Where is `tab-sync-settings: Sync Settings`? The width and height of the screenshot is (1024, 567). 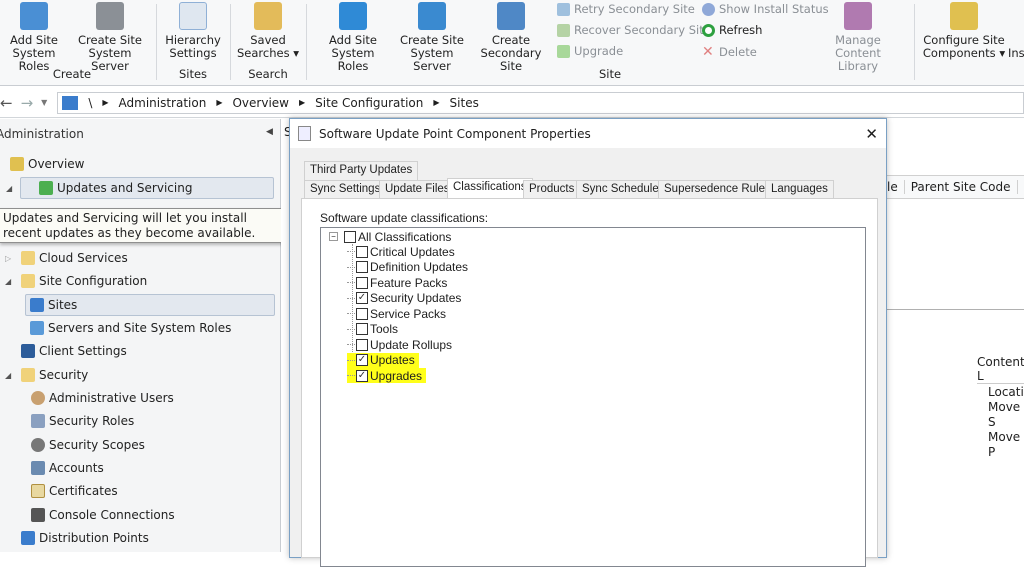 tab-sync-settings: Sync Settings is located at coordinates (345, 189).